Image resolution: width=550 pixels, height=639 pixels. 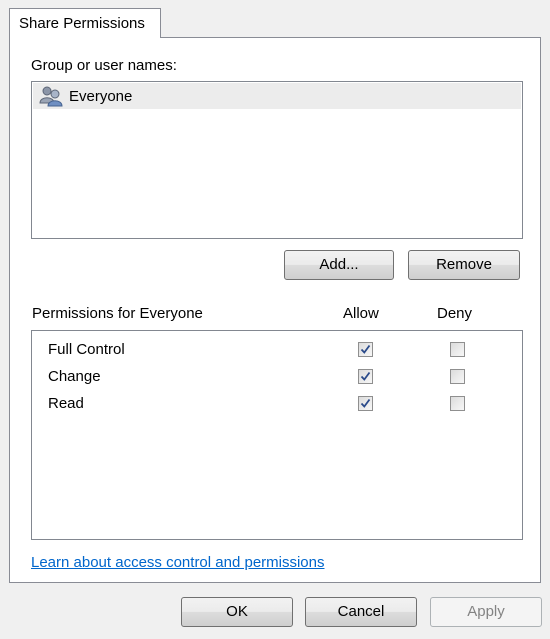 What do you see at coordinates (277, 405) in the screenshot?
I see `permission-row: Read` at bounding box center [277, 405].